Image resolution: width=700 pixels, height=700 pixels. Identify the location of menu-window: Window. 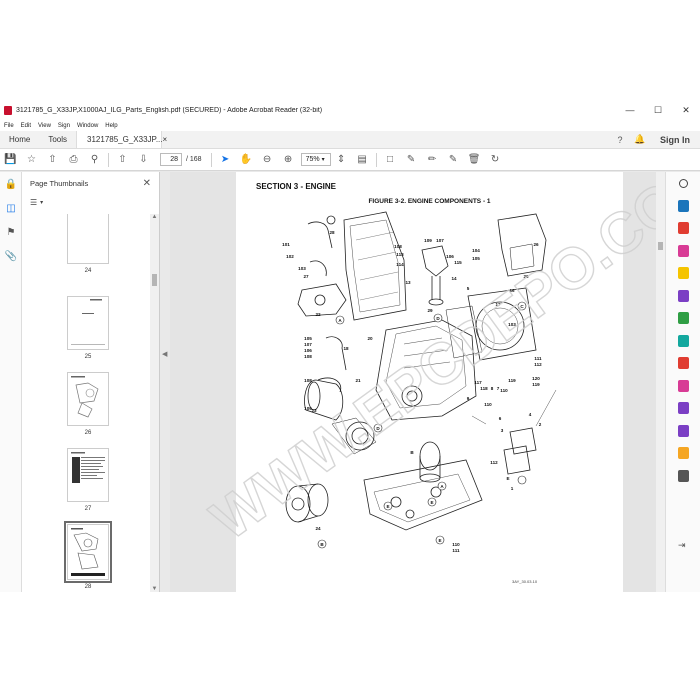
(87, 126).